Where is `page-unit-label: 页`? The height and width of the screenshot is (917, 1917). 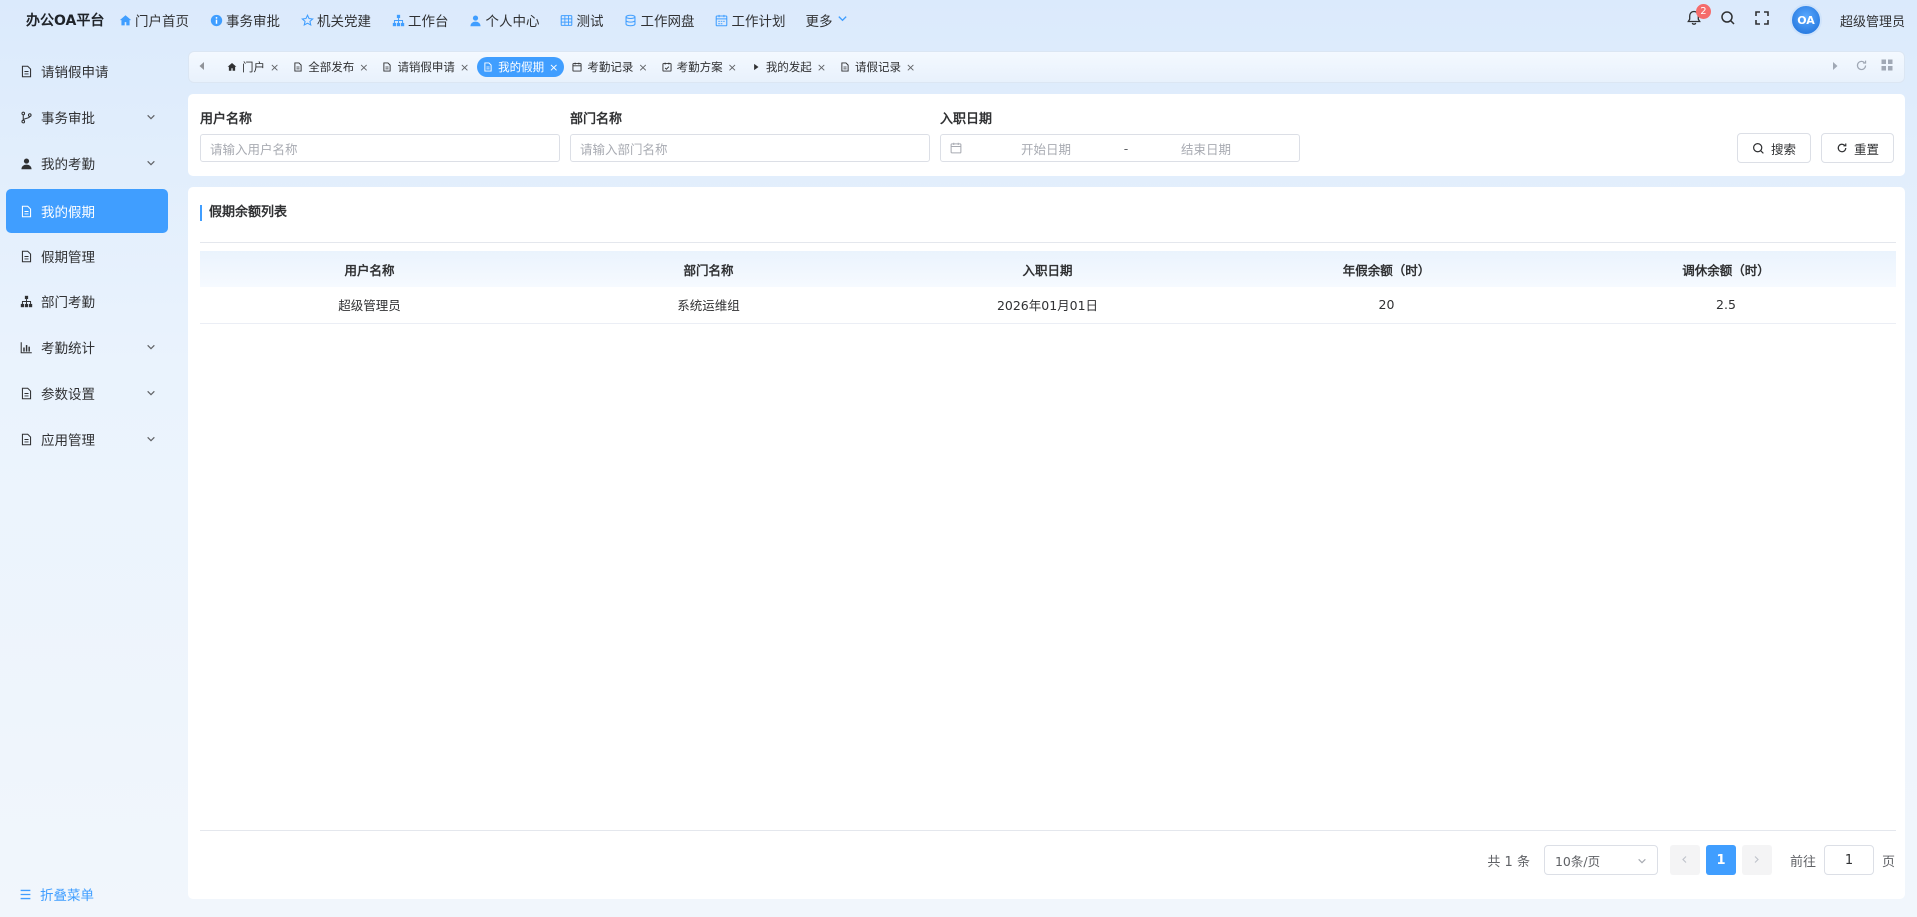
page-unit-label: 页 is located at coordinates (1888, 862).